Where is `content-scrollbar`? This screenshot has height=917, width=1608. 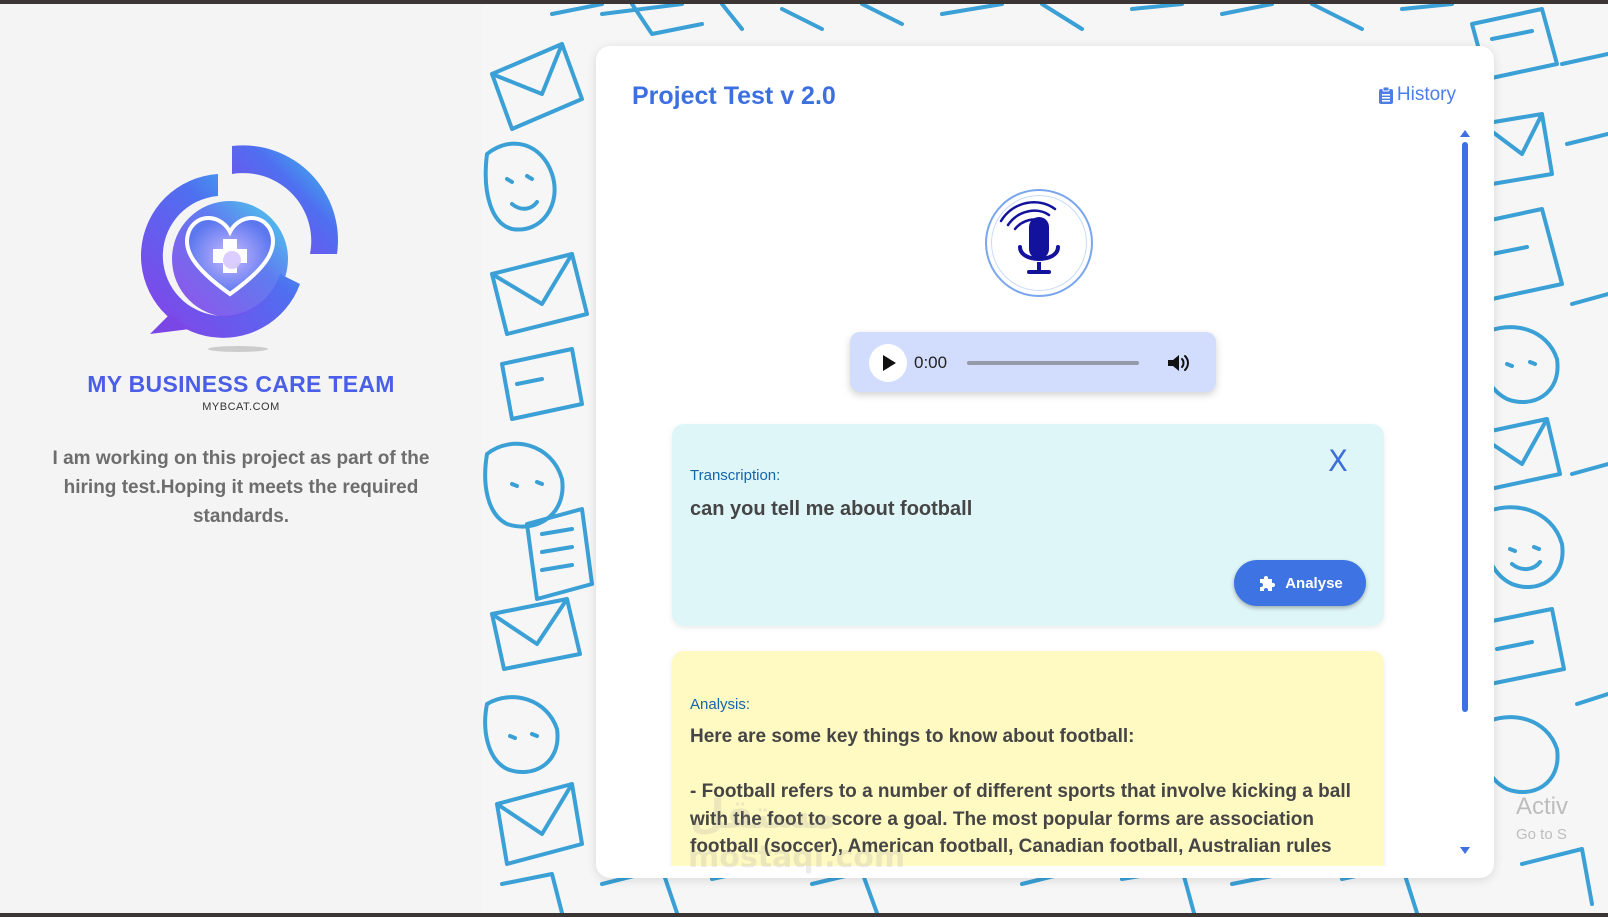
content-scrollbar is located at coordinates (1465, 491).